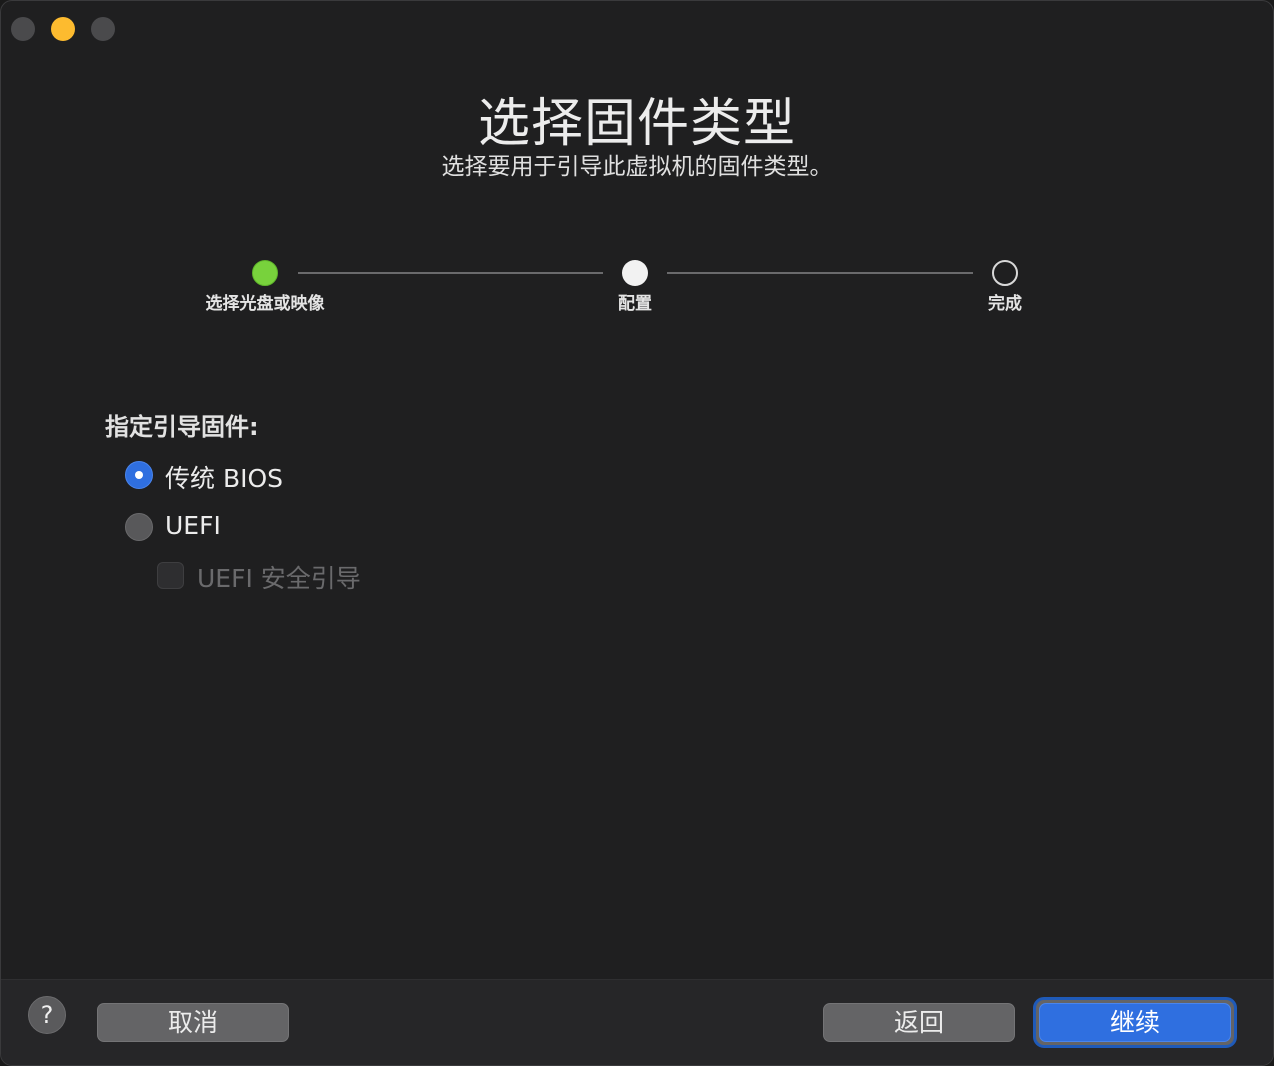 This screenshot has width=1274, height=1066. I want to click on secure-boot-label: UEFI 安全引导, so click(279, 578).